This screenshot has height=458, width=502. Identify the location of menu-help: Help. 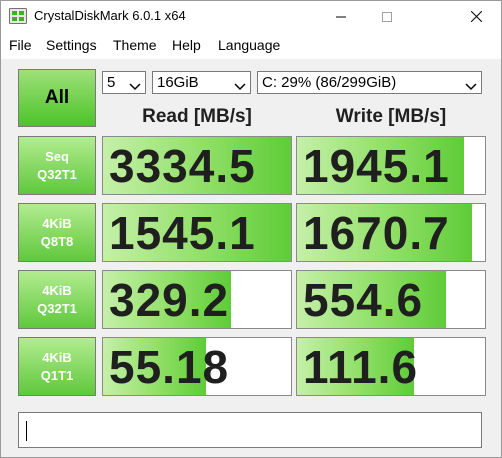
(186, 45).